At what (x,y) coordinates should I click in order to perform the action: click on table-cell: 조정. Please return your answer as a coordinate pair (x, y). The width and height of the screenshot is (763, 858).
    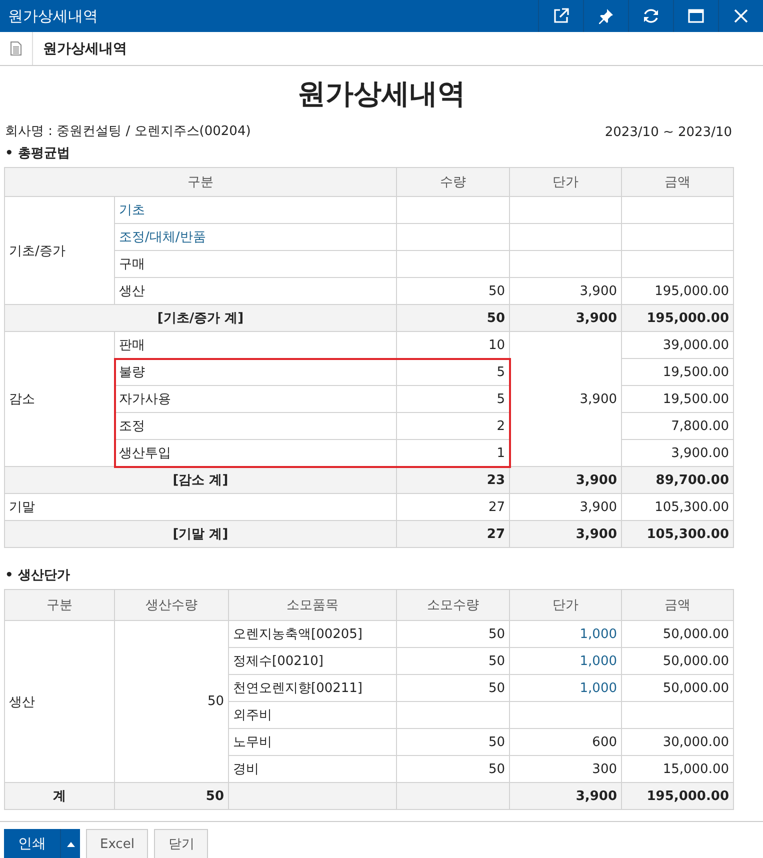
    Looking at the image, I should click on (255, 426).